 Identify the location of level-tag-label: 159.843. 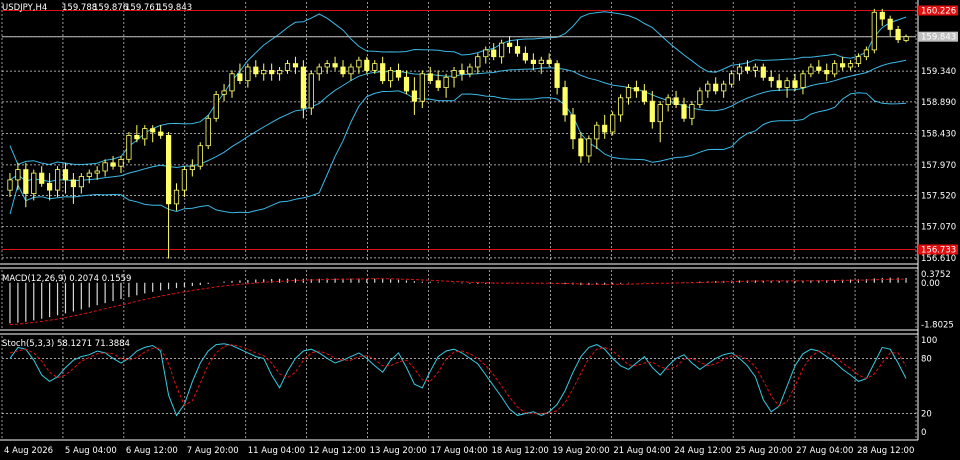
(938, 38).